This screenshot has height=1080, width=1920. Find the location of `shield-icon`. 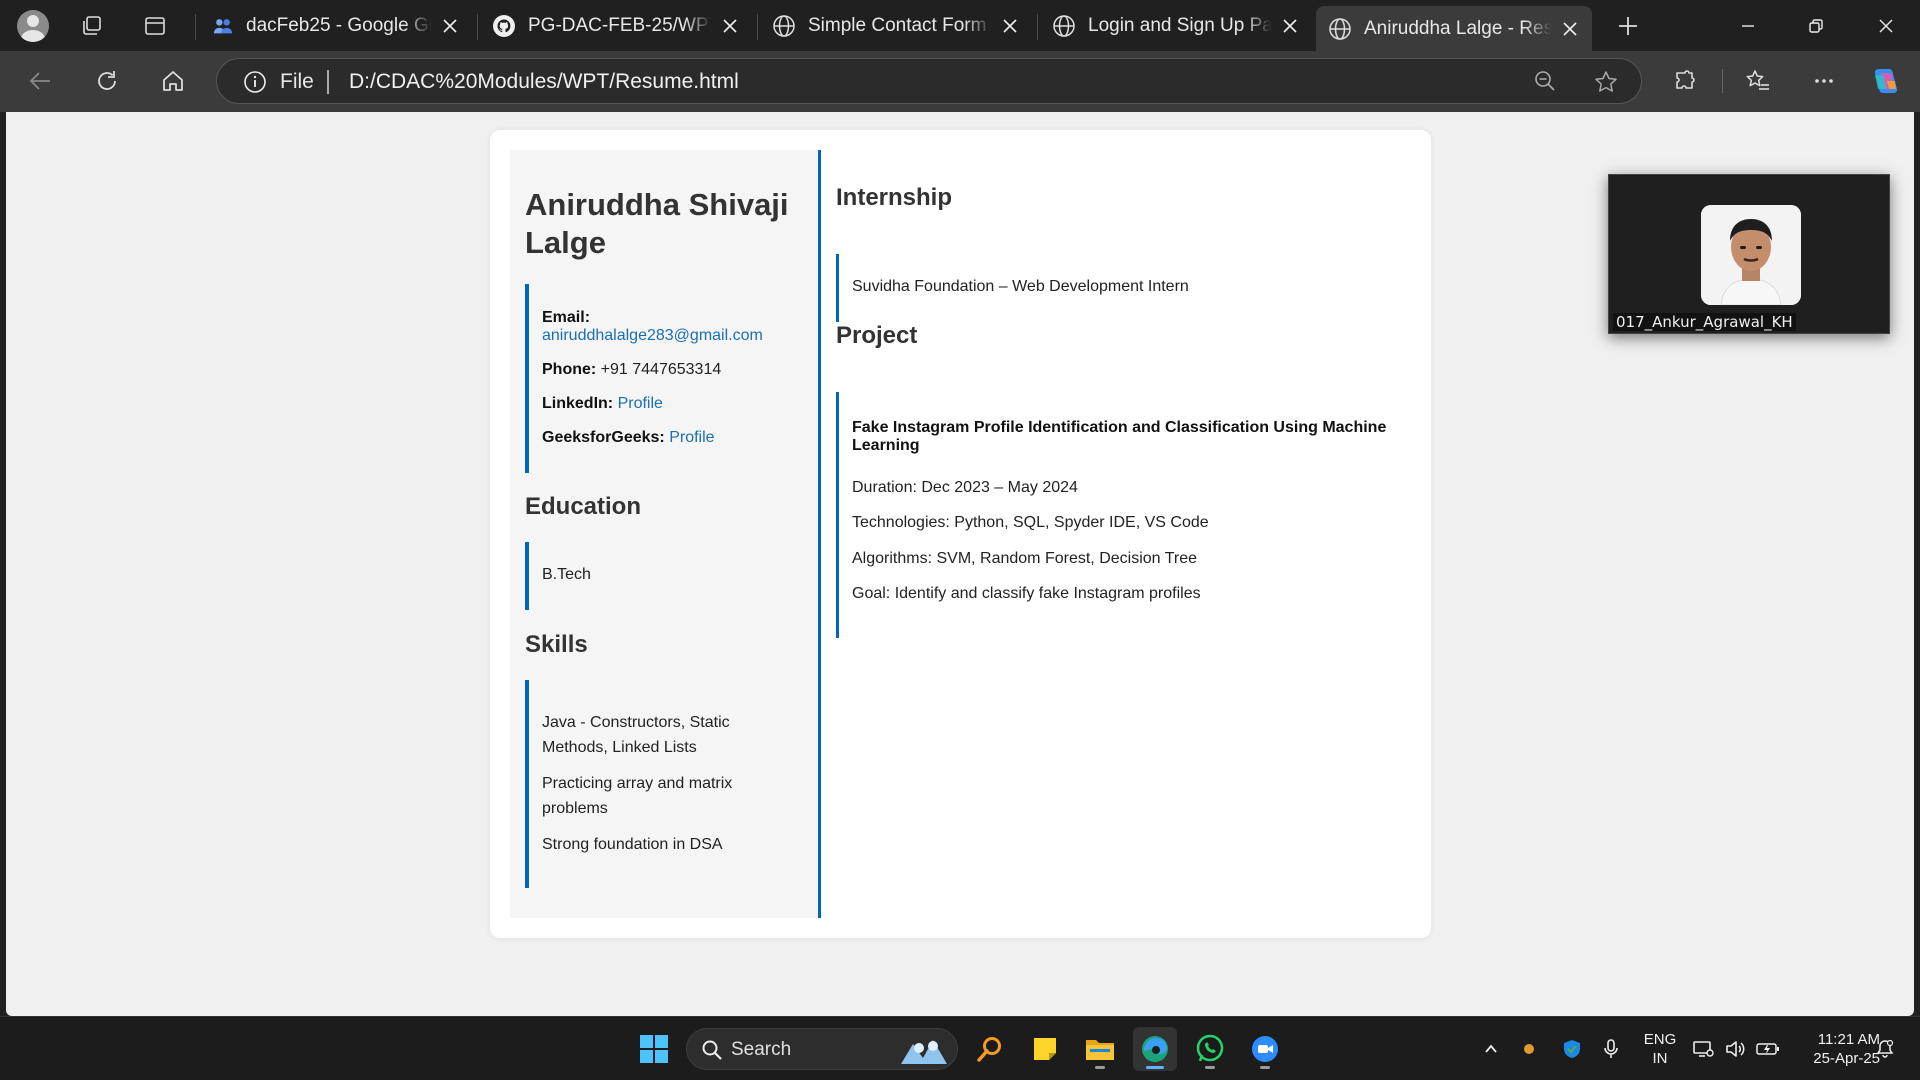

shield-icon is located at coordinates (1572, 1049).